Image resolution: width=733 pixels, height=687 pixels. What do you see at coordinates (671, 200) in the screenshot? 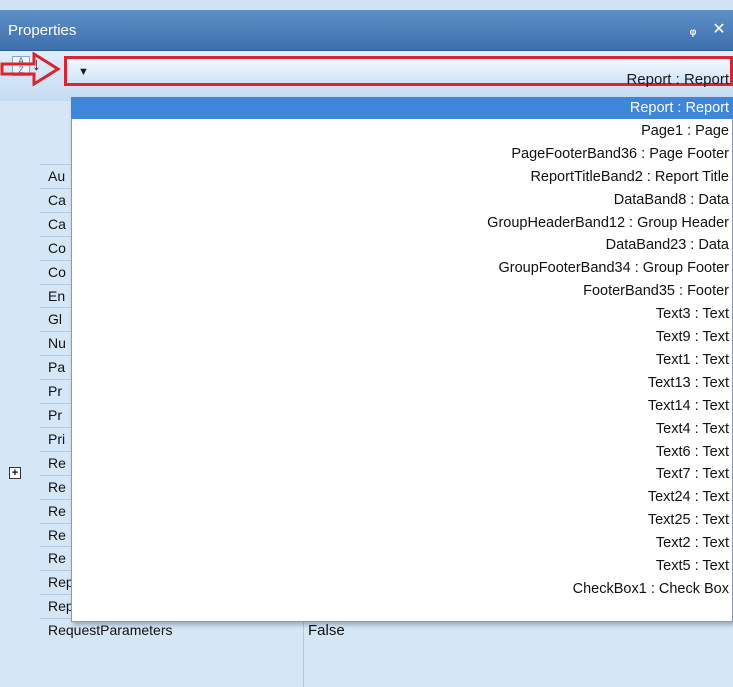
I see `dropdown-item: DataBand8 : Data` at bounding box center [671, 200].